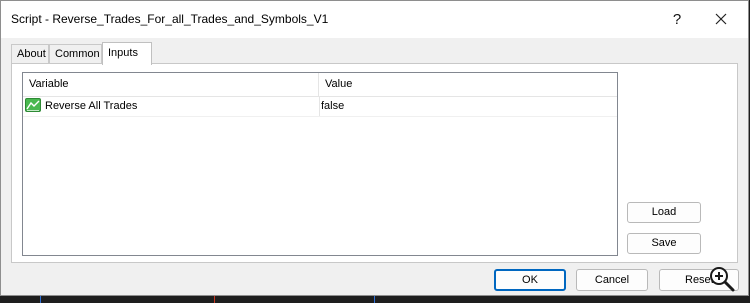 The image size is (750, 303). I want to click on ok-button: OK, so click(530, 280).